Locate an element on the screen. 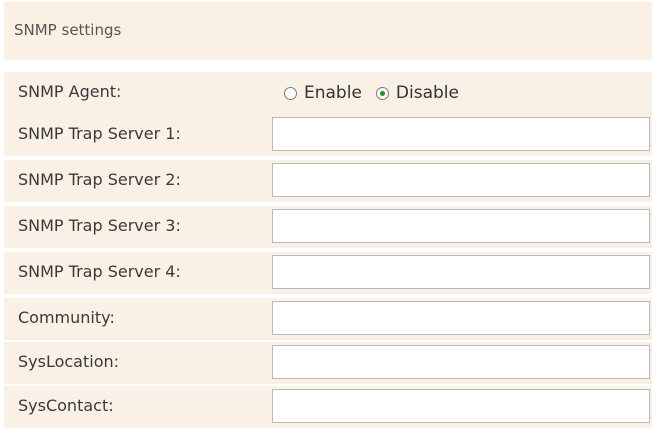  syslocation-row: SysLocation: is located at coordinates (328, 365).